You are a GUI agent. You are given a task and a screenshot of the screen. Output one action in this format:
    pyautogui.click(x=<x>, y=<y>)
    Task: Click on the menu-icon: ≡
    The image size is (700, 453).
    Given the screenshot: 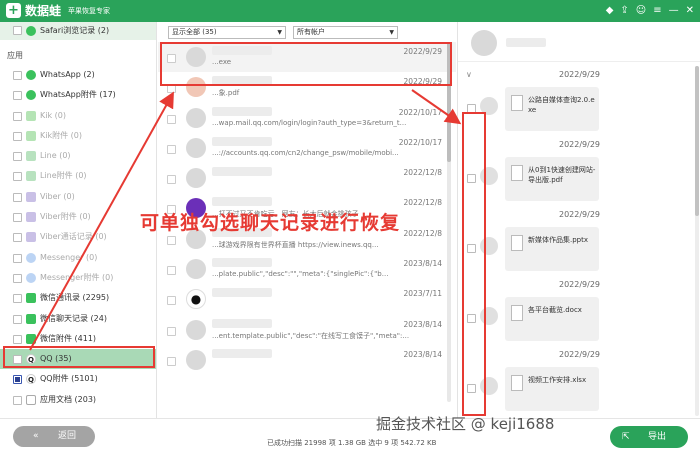 What is the action you would take?
    pyautogui.click(x=657, y=10)
    